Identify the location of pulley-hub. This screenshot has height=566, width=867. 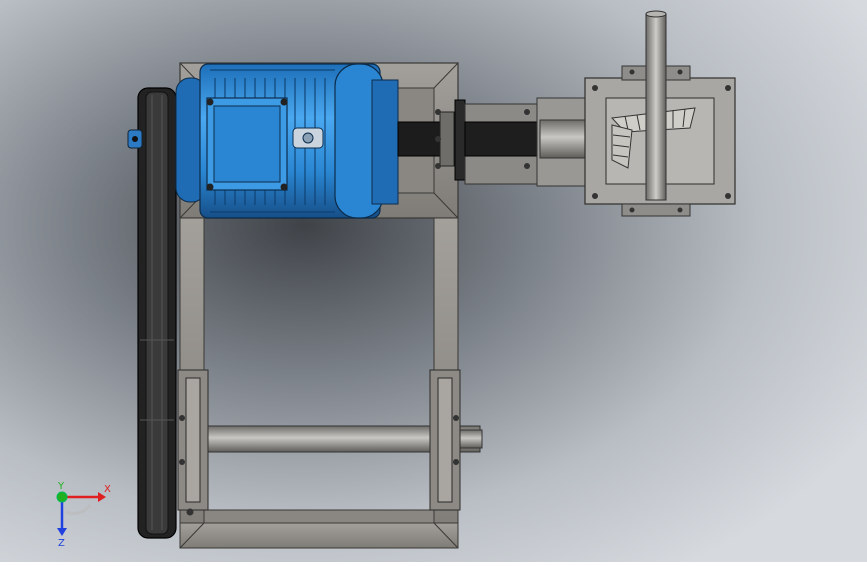
(135, 139).